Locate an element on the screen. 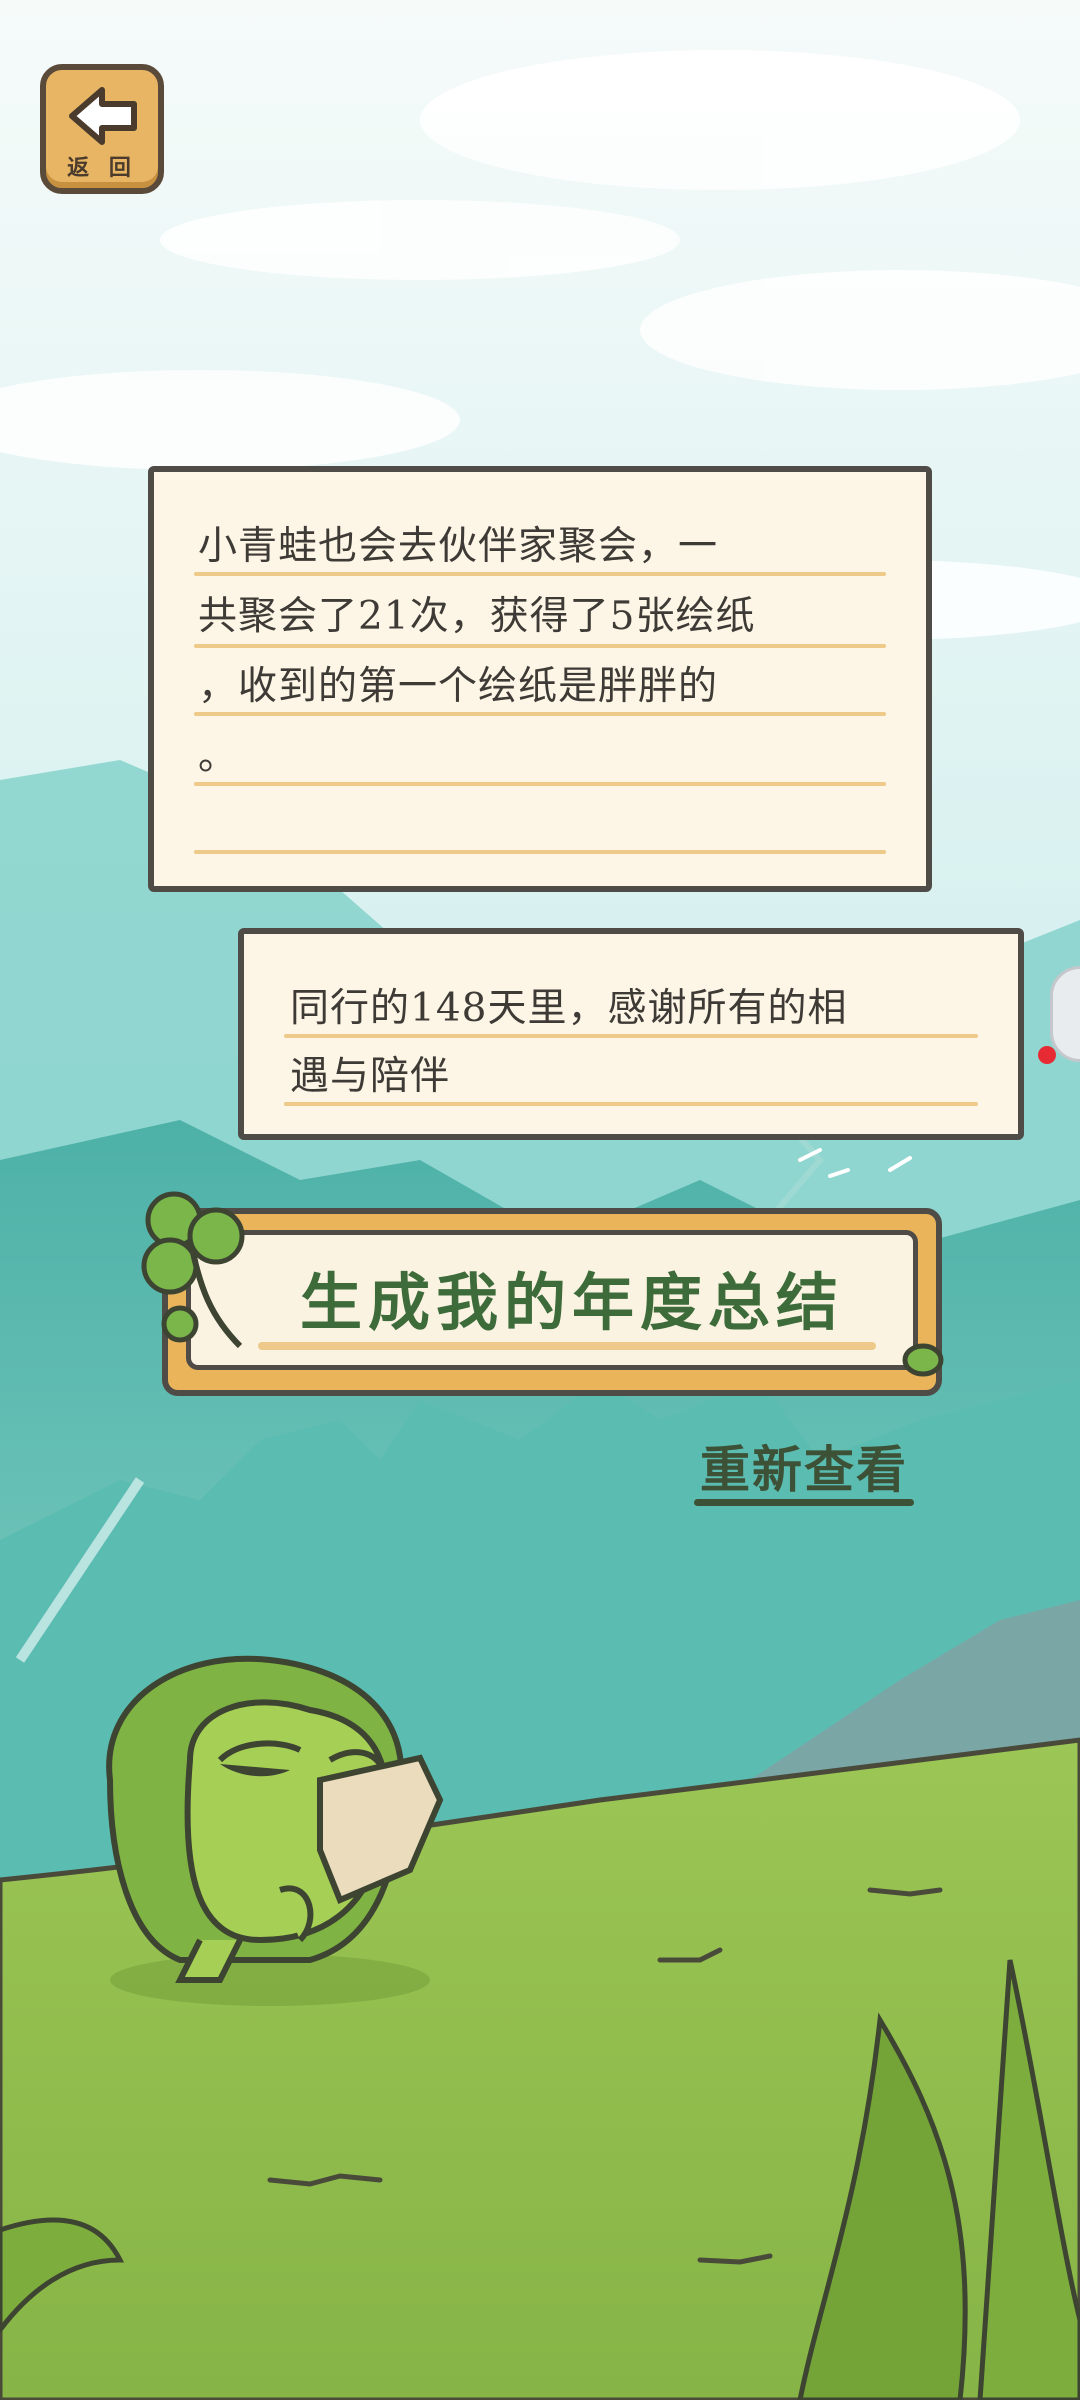 The height and width of the screenshot is (2400, 1080). summary-line-3: ，收到的第一个绘纸是胖胖的 is located at coordinates (458, 686).